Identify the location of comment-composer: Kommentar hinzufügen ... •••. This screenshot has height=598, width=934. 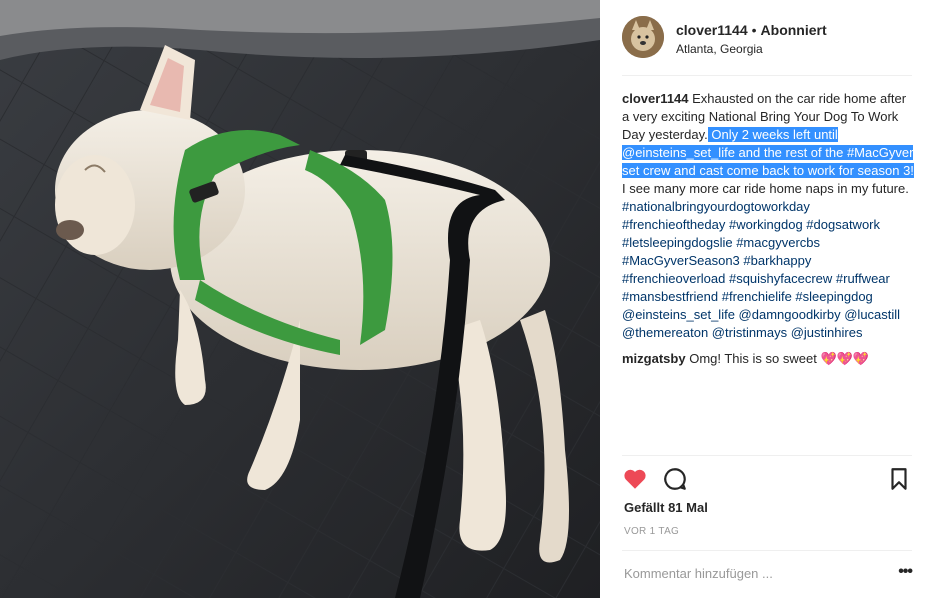
(767, 574).